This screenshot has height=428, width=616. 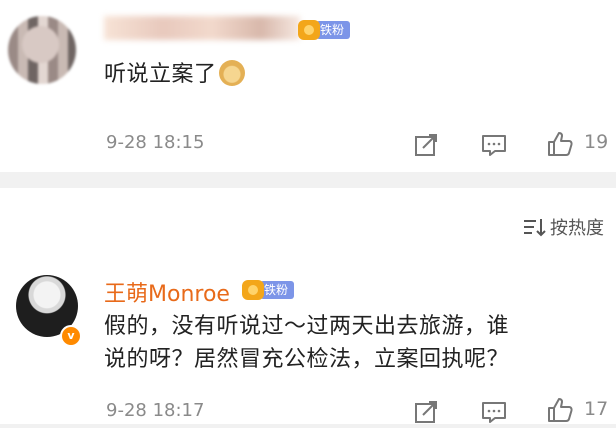 I want to click on avatar, so click(x=42, y=50).